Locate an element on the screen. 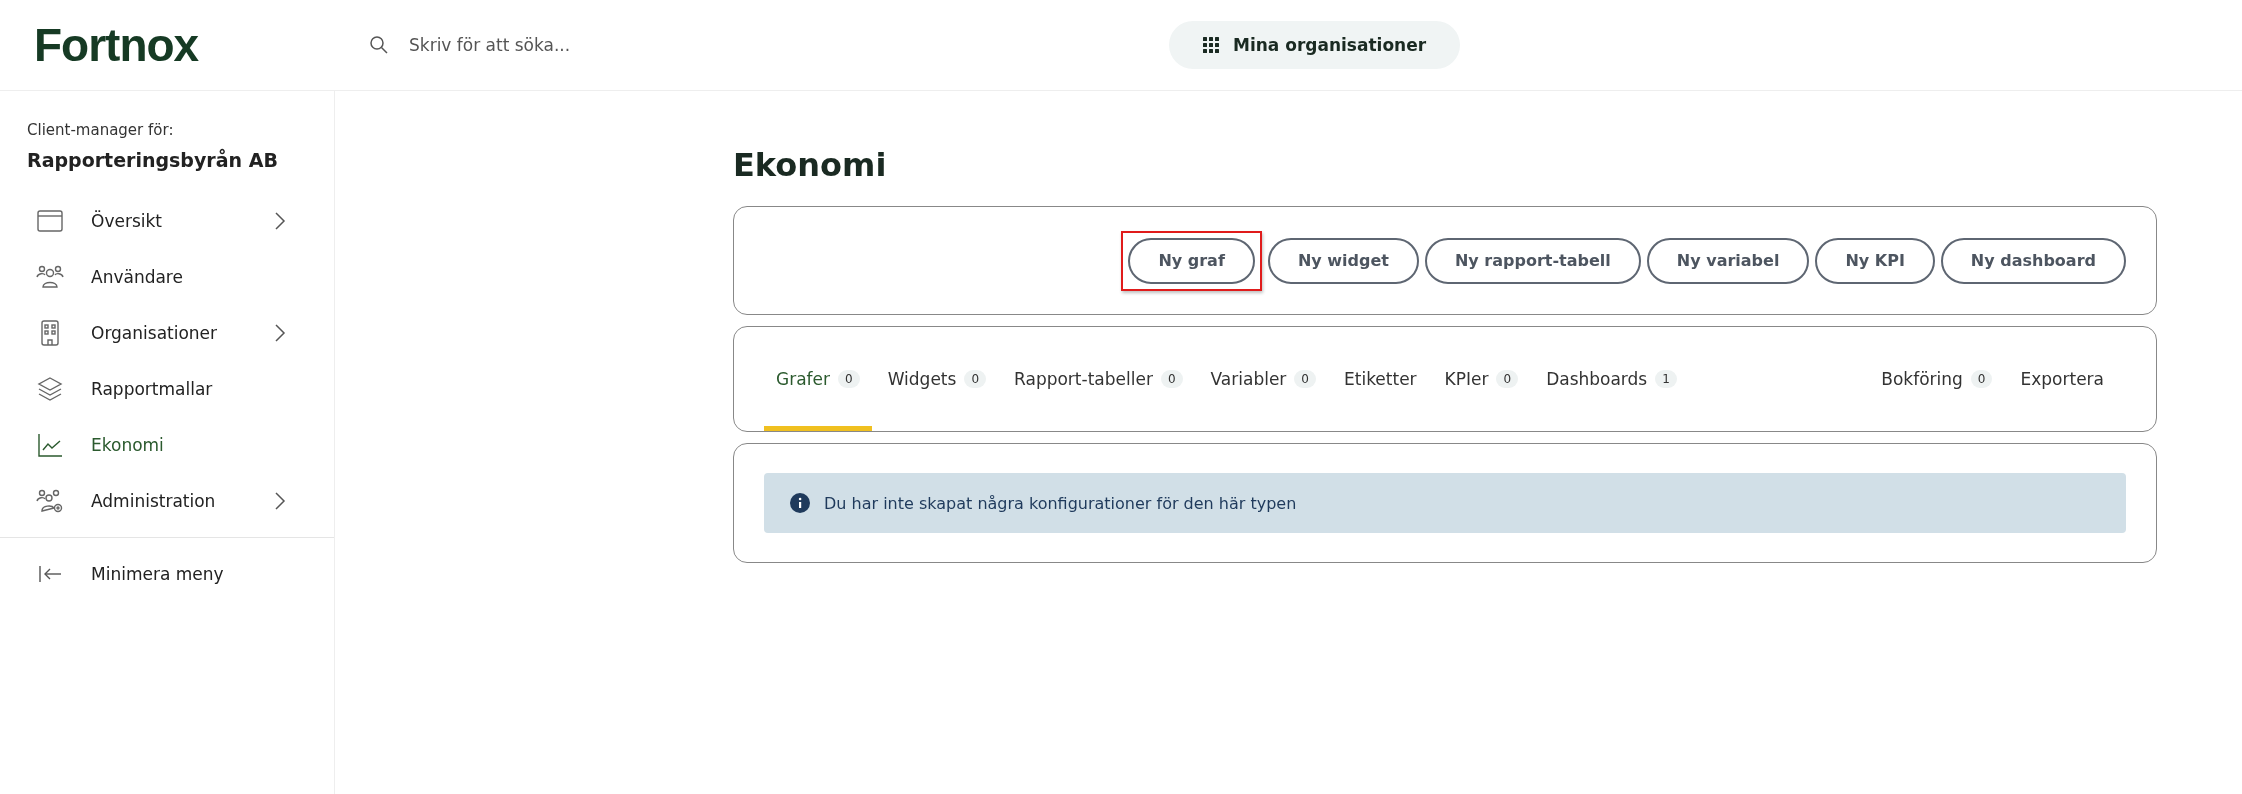  layers-icon is located at coordinates (50, 389).